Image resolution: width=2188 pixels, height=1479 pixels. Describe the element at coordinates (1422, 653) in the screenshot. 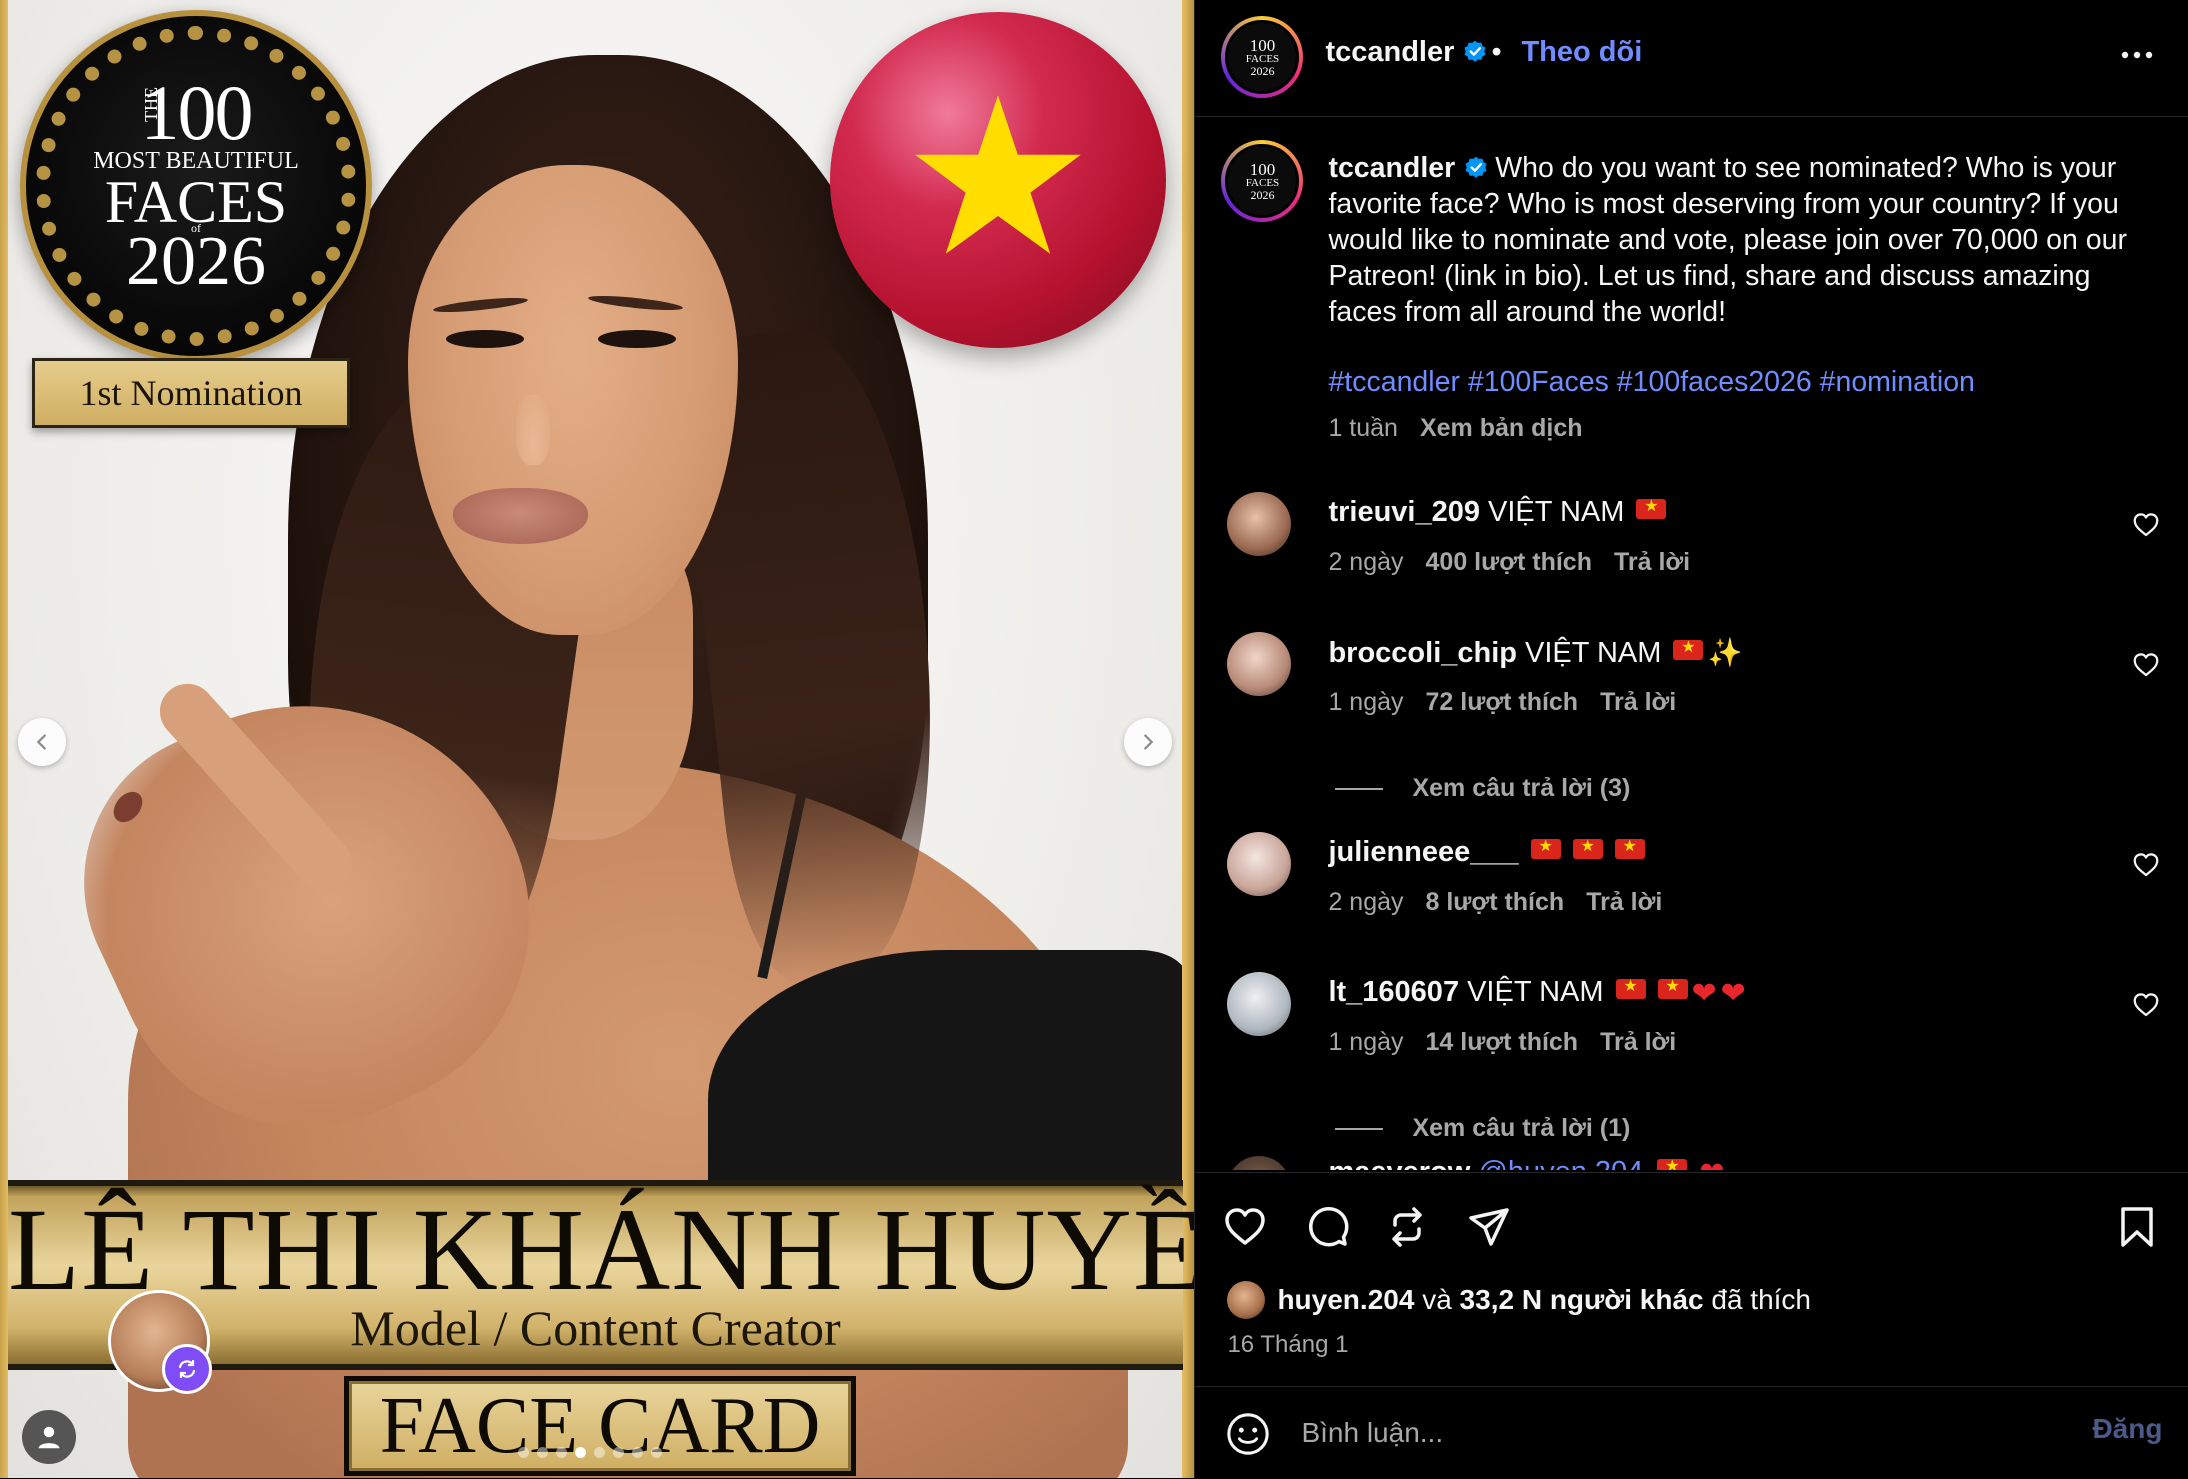

I see `comment-username: broccoli_chip` at that location.